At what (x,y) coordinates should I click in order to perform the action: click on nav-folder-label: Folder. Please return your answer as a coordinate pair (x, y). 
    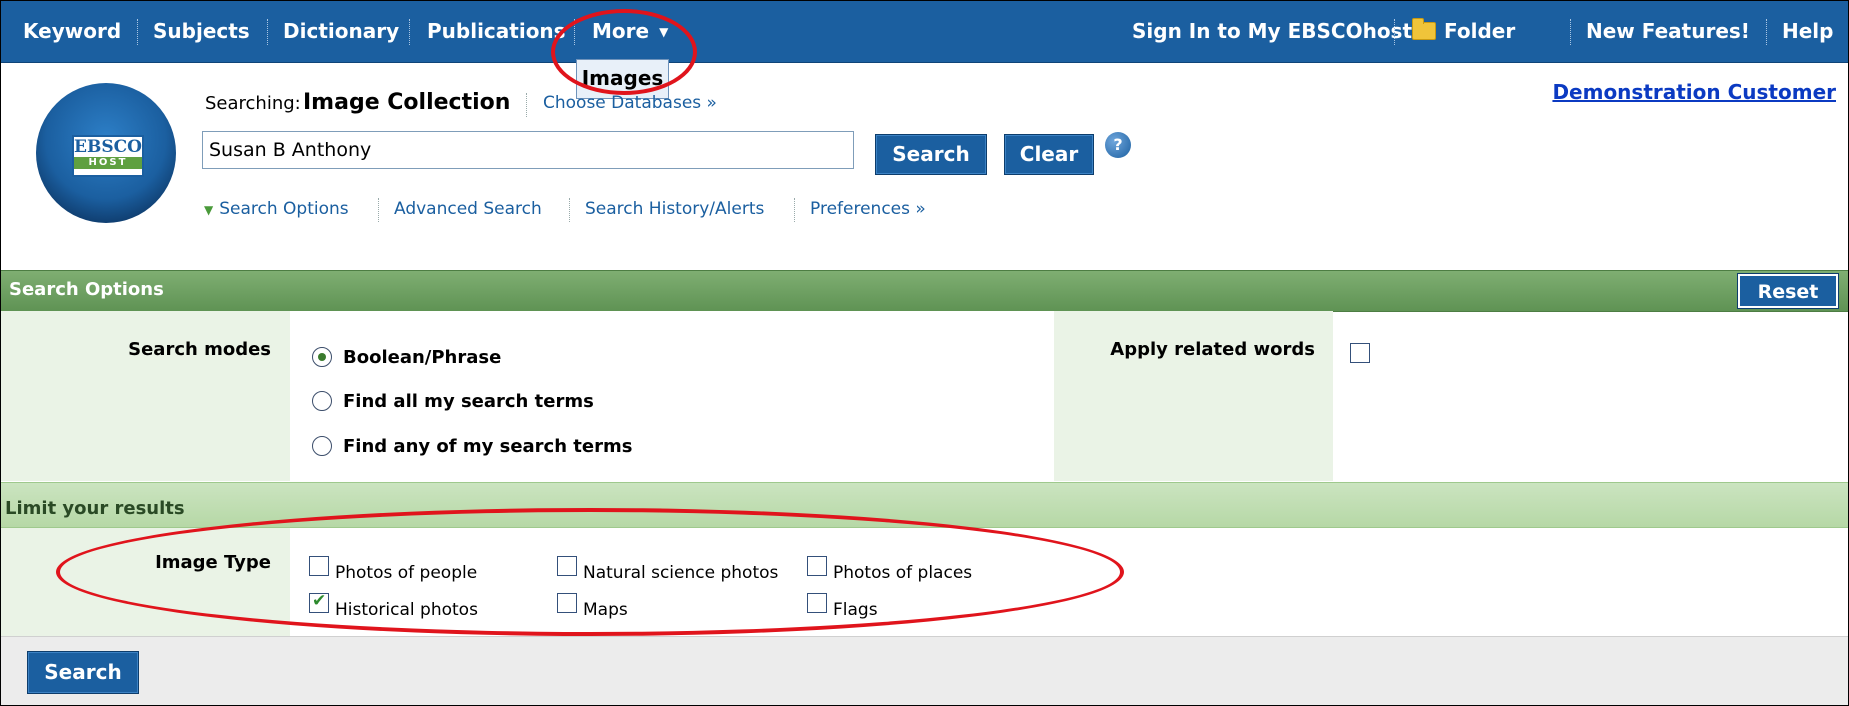
    Looking at the image, I should click on (1480, 31).